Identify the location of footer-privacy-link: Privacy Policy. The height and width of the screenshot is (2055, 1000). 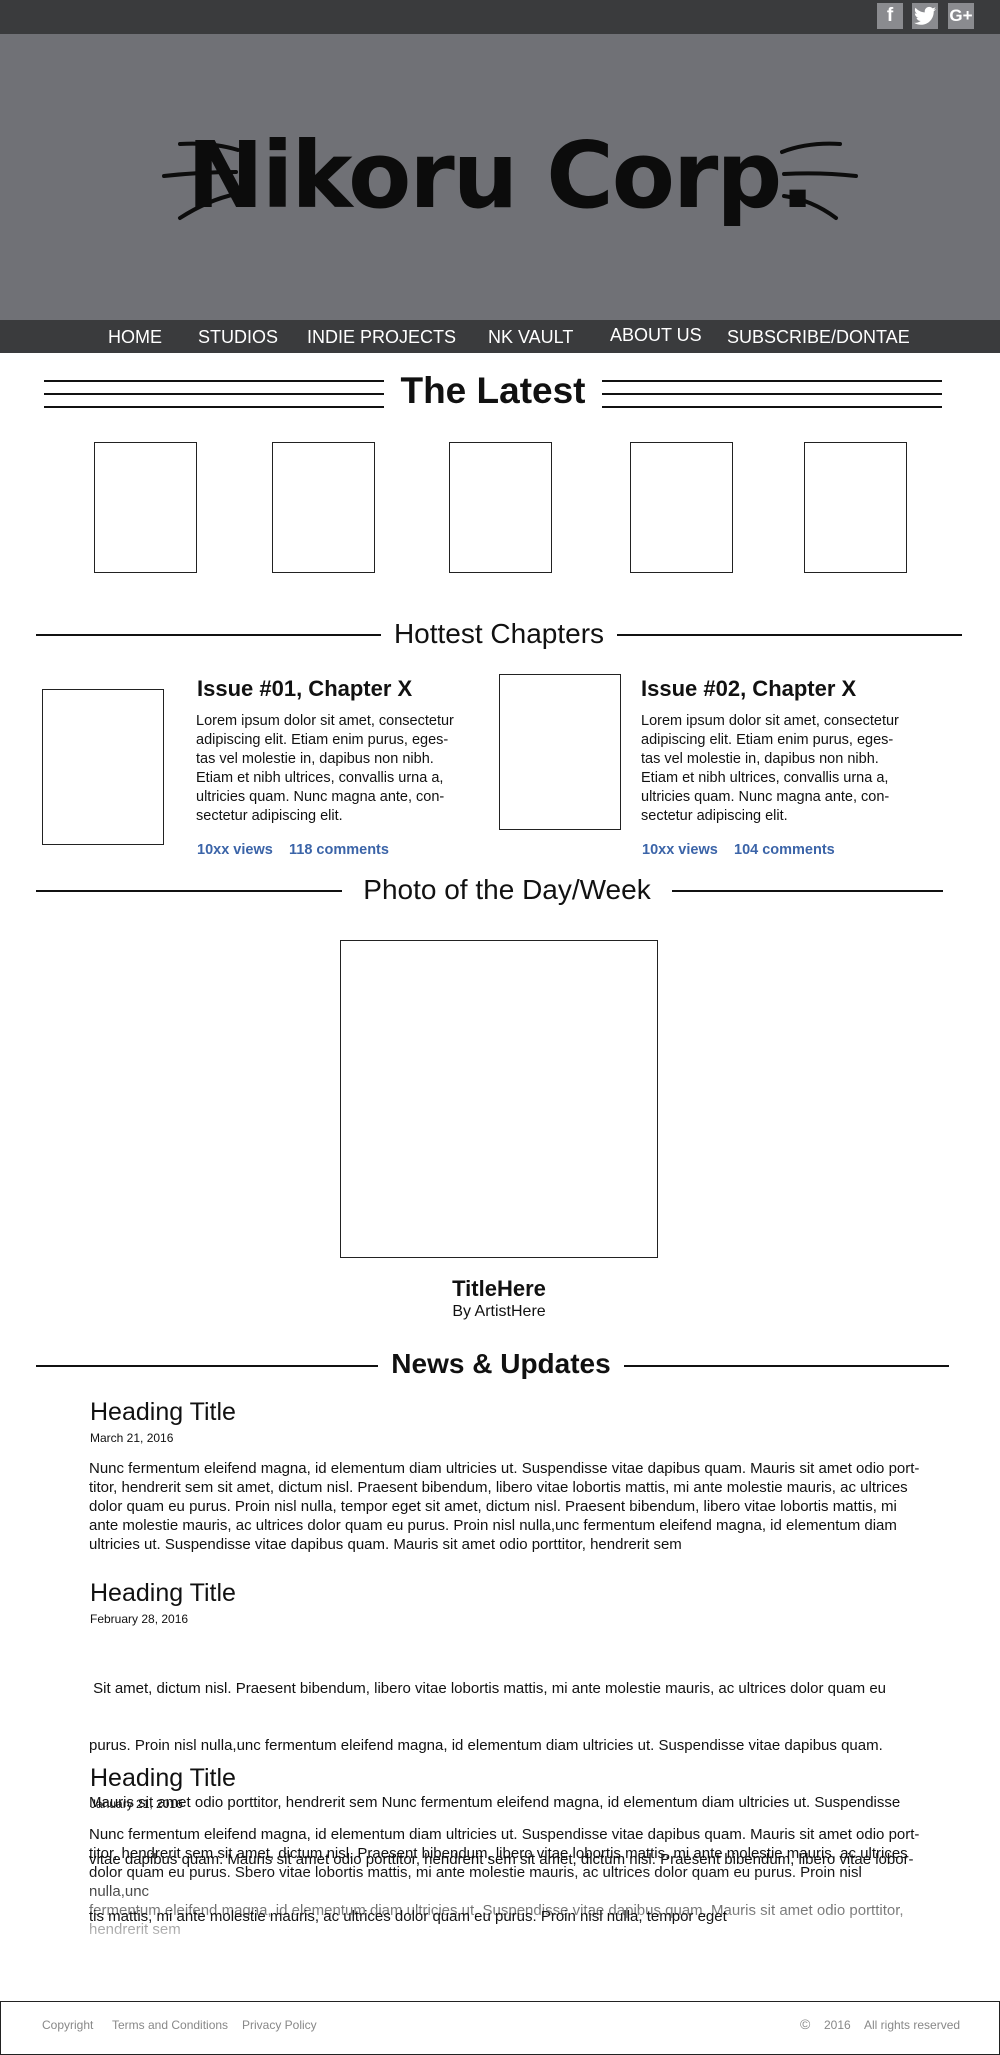
(279, 2025).